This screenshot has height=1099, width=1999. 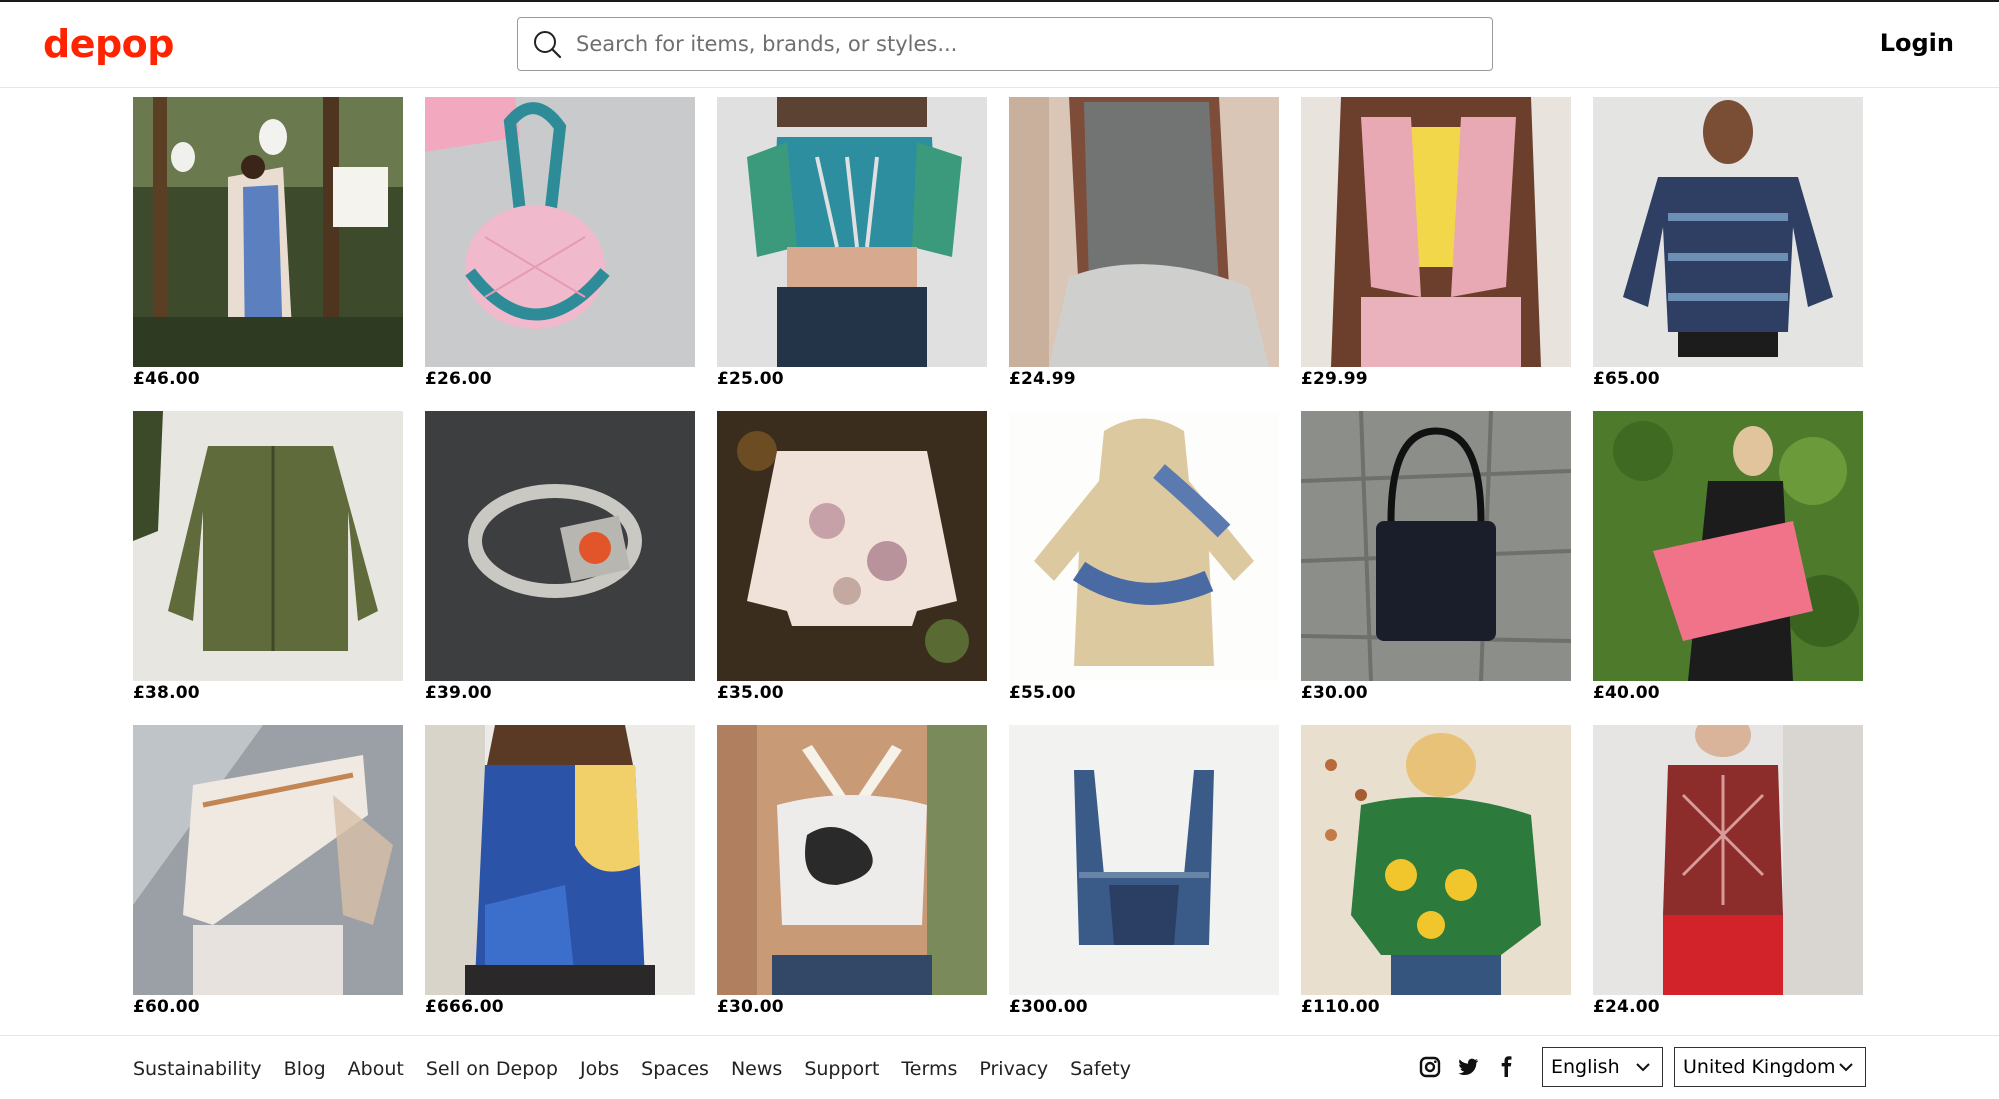 I want to click on product-card: £39.00, so click(x=560, y=557).